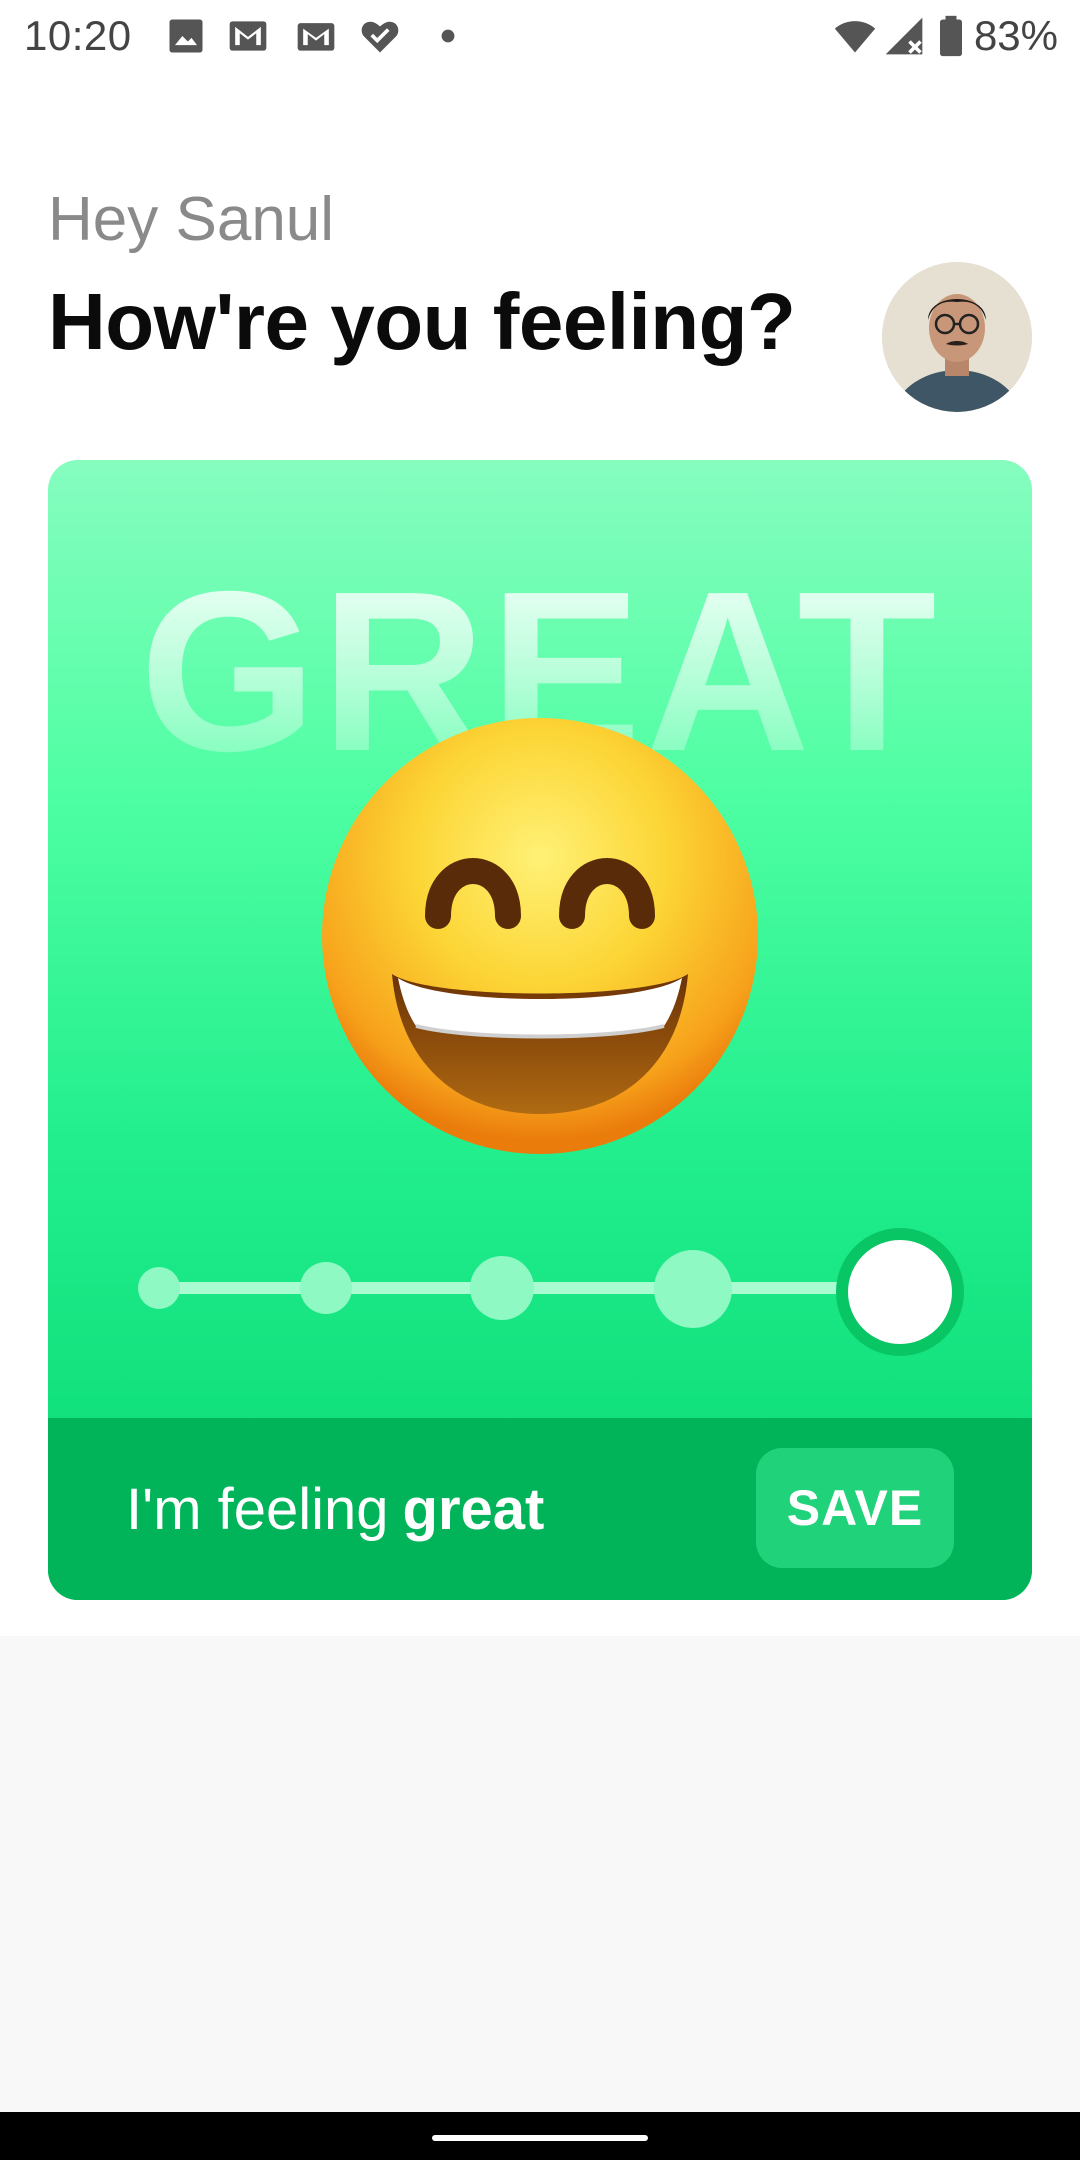 This screenshot has height=2160, width=1080. I want to click on status-bar: 10:20 83%, so click(540, 36).